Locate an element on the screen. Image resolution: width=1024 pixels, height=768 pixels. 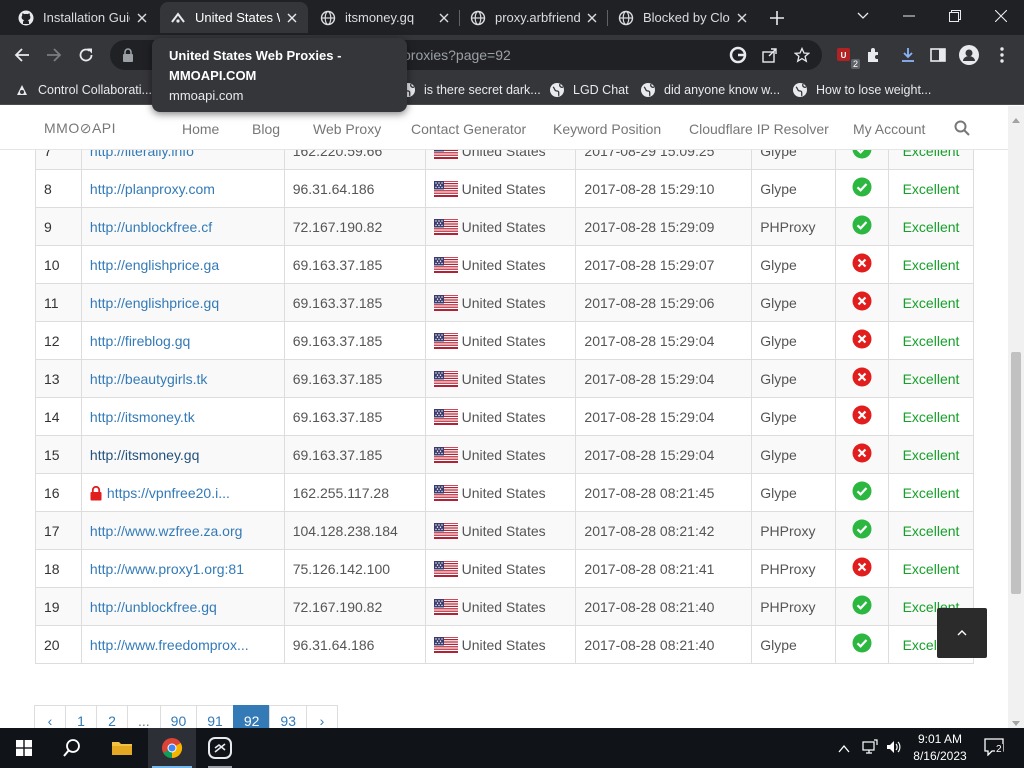
bookmark-star-icon is located at coordinates (802, 55).